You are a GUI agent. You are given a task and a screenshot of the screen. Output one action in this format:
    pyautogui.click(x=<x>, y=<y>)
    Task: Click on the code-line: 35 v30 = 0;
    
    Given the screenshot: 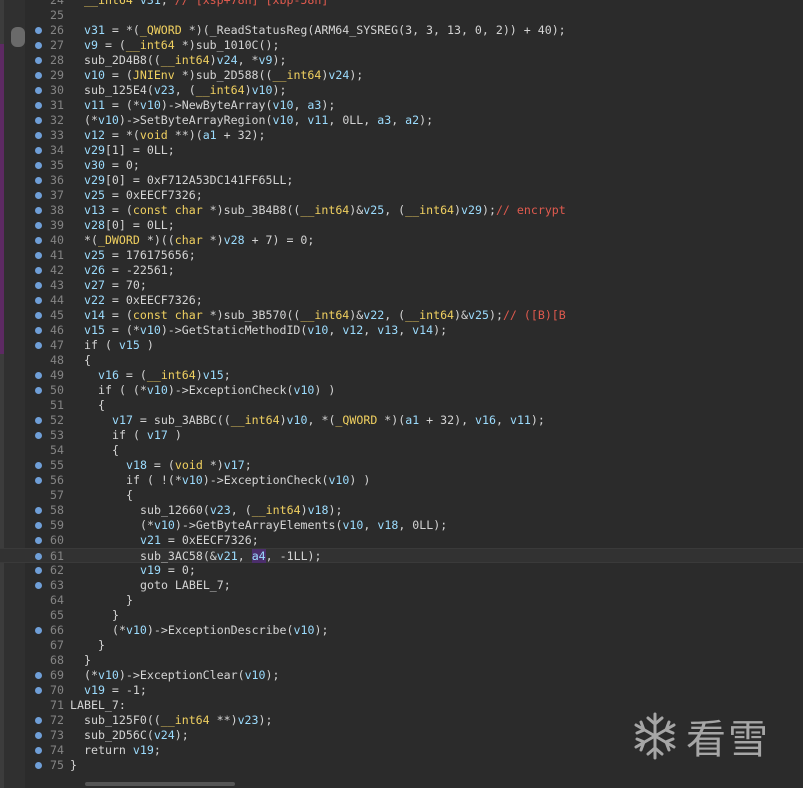 What is the action you would take?
    pyautogui.click(x=401, y=165)
    